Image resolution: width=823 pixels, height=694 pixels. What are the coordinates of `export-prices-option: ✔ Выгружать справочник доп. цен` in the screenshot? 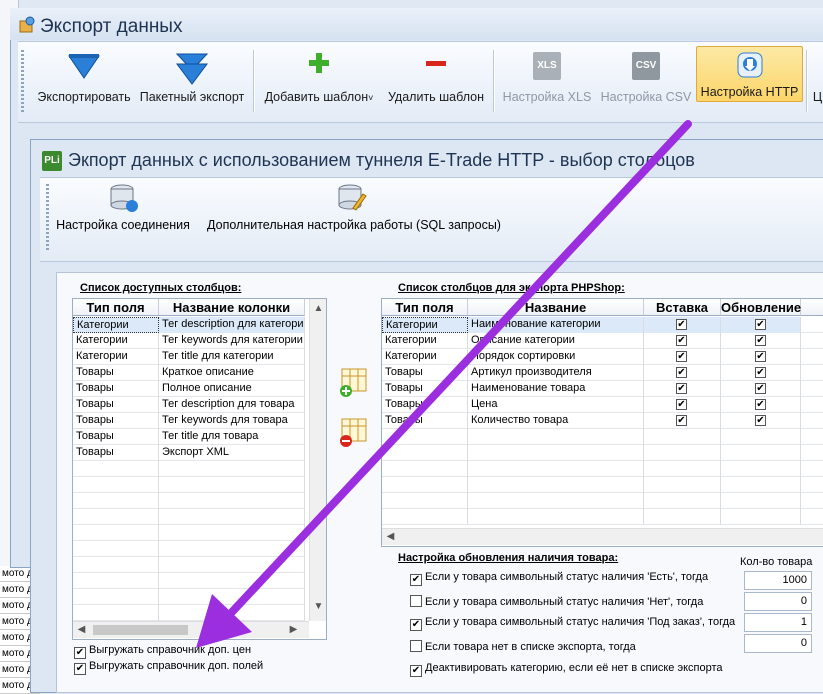 It's located at (162, 651).